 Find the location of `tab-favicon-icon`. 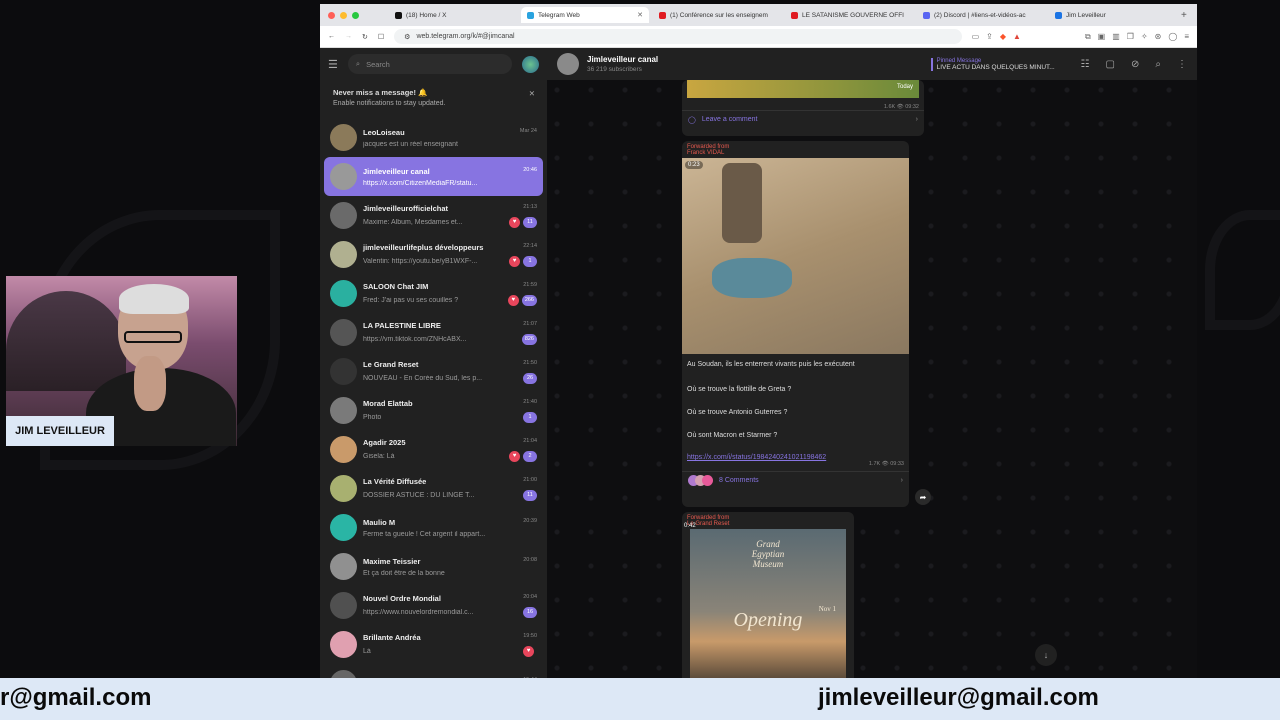

tab-favicon-icon is located at coordinates (662, 15).